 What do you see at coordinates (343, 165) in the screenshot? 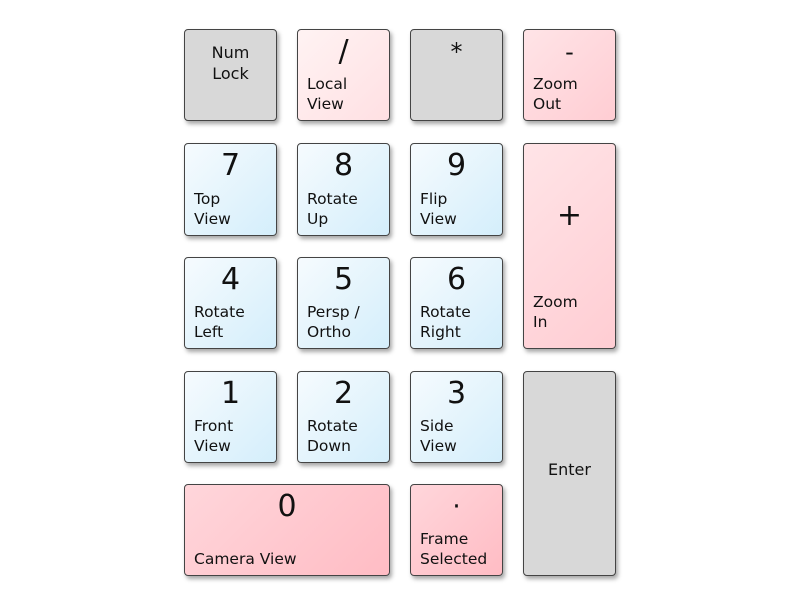
I see `key-symbol: 8` at bounding box center [343, 165].